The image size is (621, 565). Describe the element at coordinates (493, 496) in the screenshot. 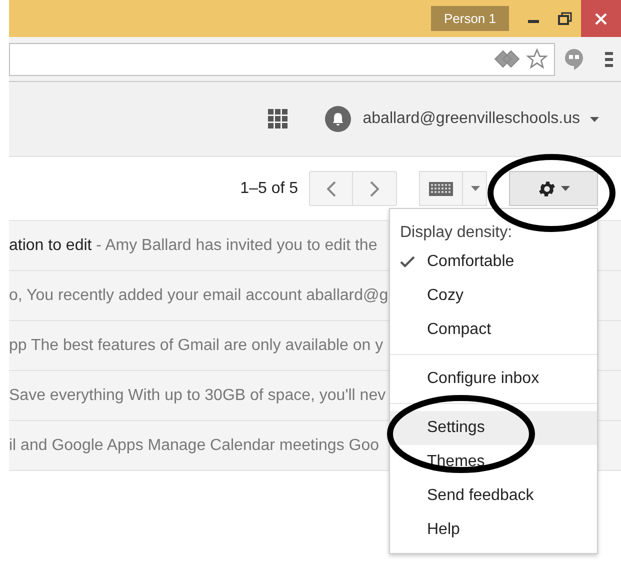

I see `menu-item: Send feedback` at that location.